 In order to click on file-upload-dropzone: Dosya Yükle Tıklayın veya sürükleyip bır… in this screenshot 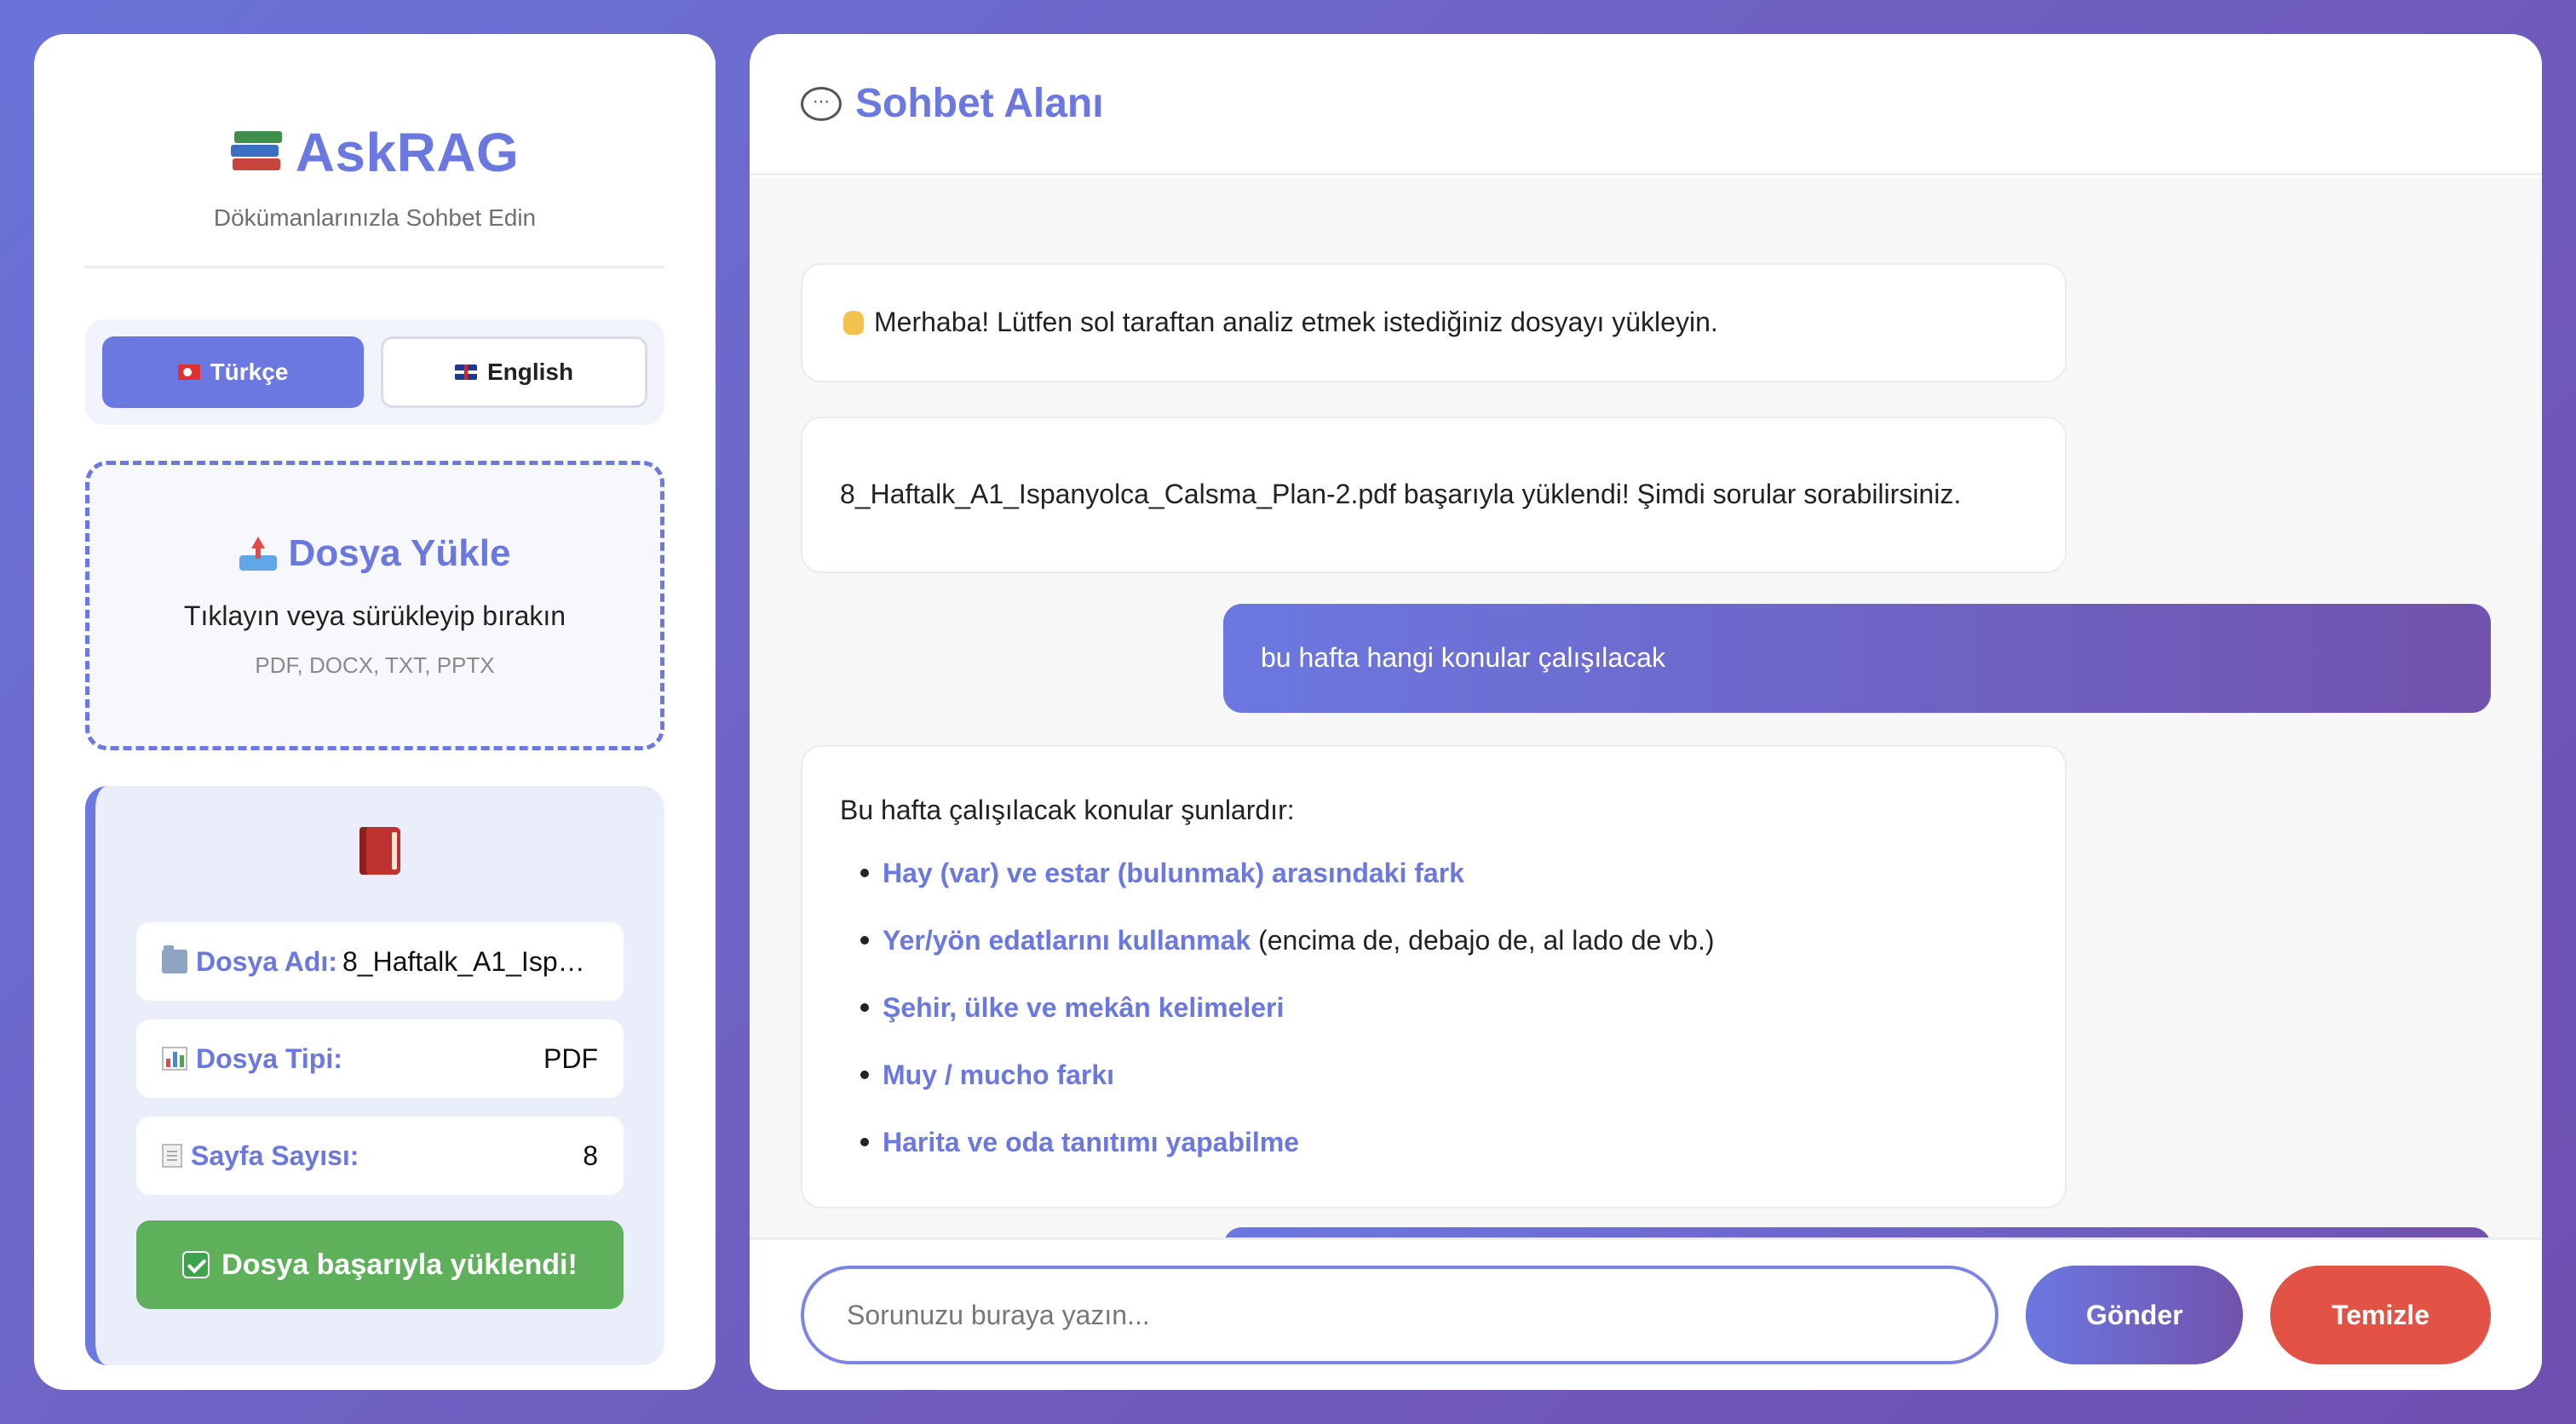, I will do `click(375, 606)`.